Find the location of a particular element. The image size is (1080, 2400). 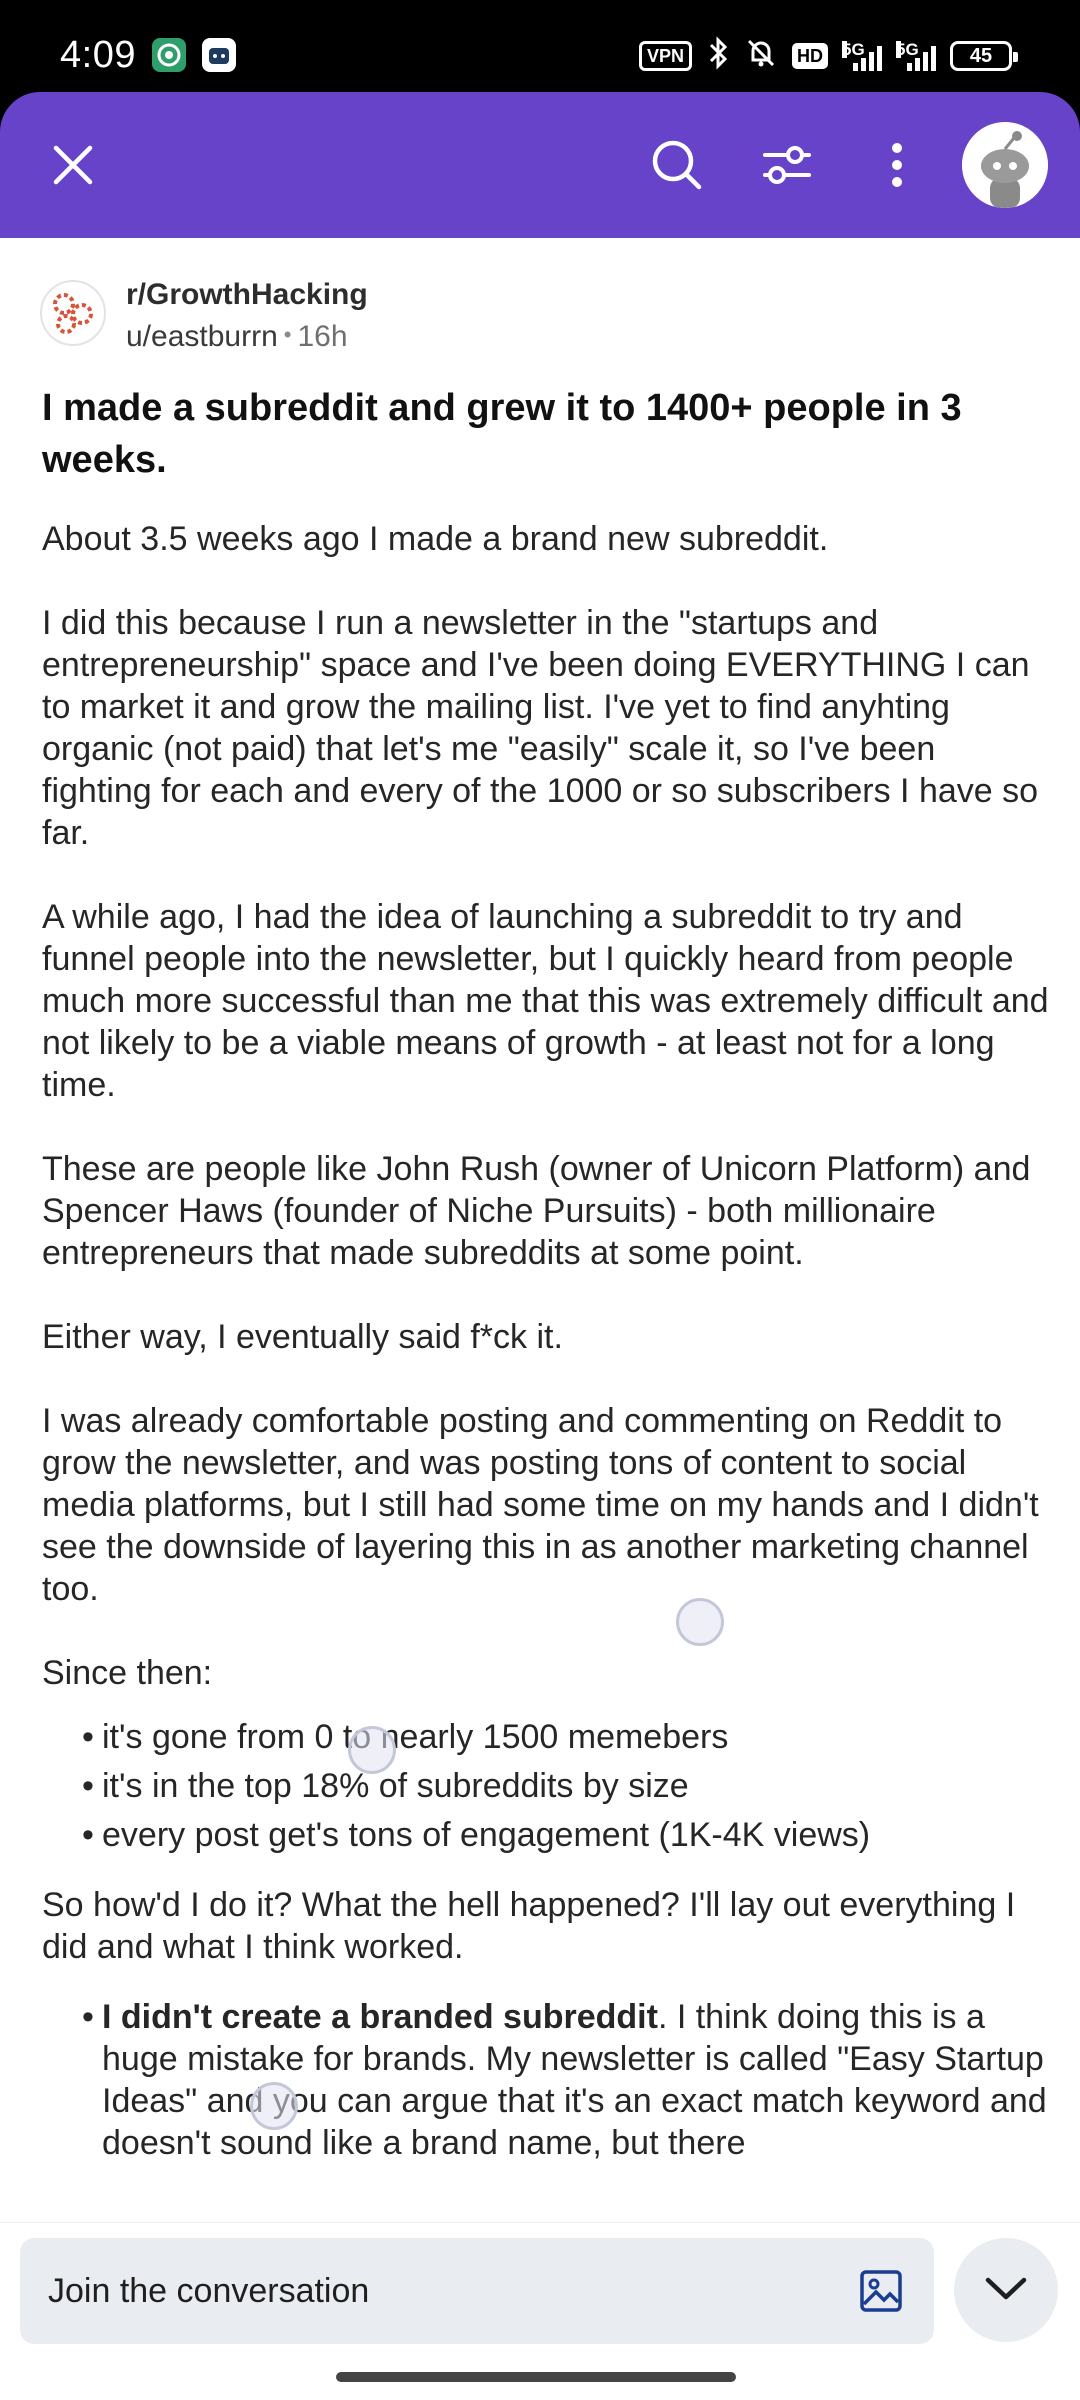

add-image-icon is located at coordinates (881, 2291).